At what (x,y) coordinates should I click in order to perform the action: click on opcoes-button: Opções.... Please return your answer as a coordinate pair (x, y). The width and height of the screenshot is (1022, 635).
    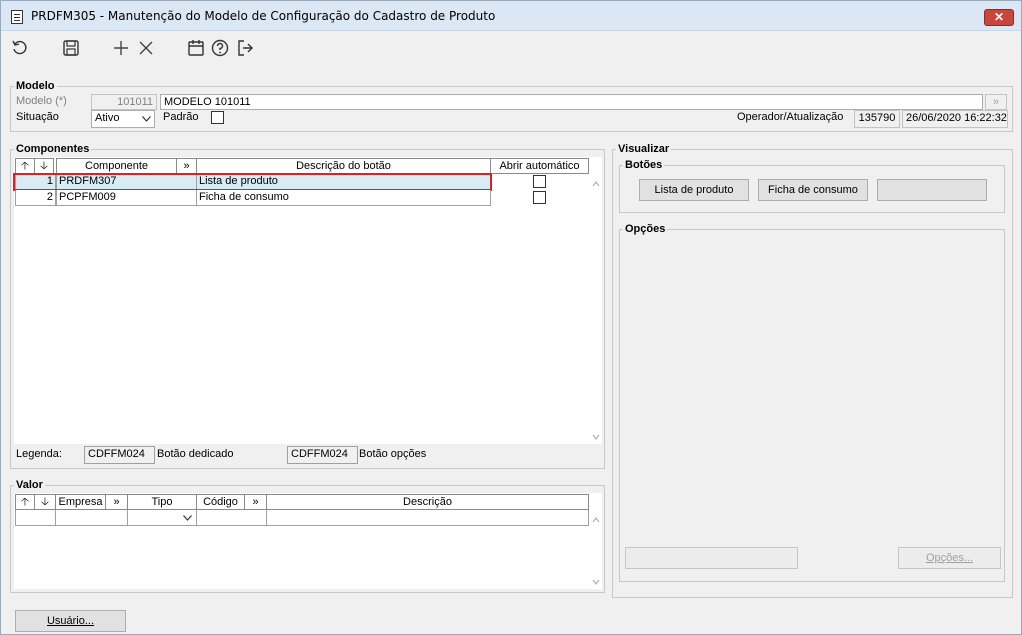
    Looking at the image, I should click on (949, 558).